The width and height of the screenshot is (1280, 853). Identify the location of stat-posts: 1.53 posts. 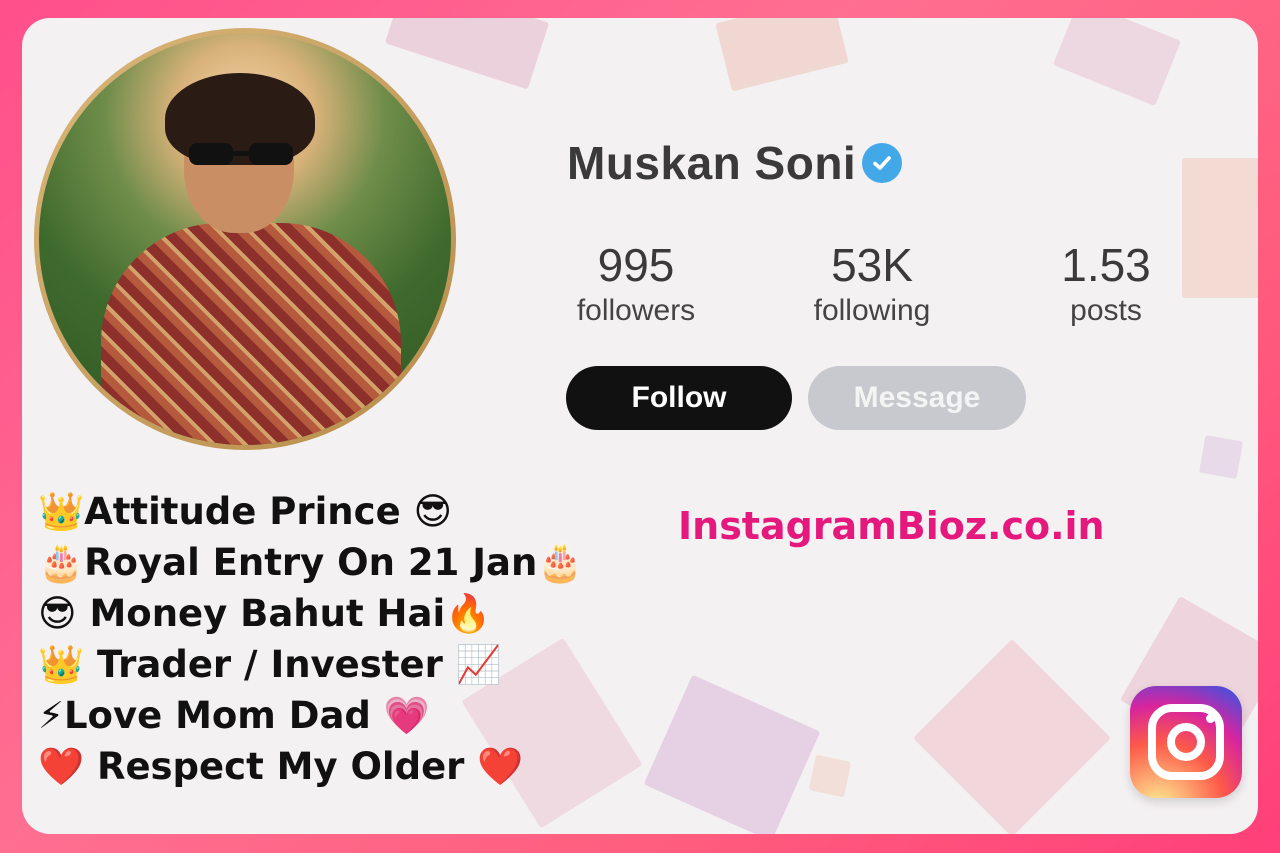
(1106, 283).